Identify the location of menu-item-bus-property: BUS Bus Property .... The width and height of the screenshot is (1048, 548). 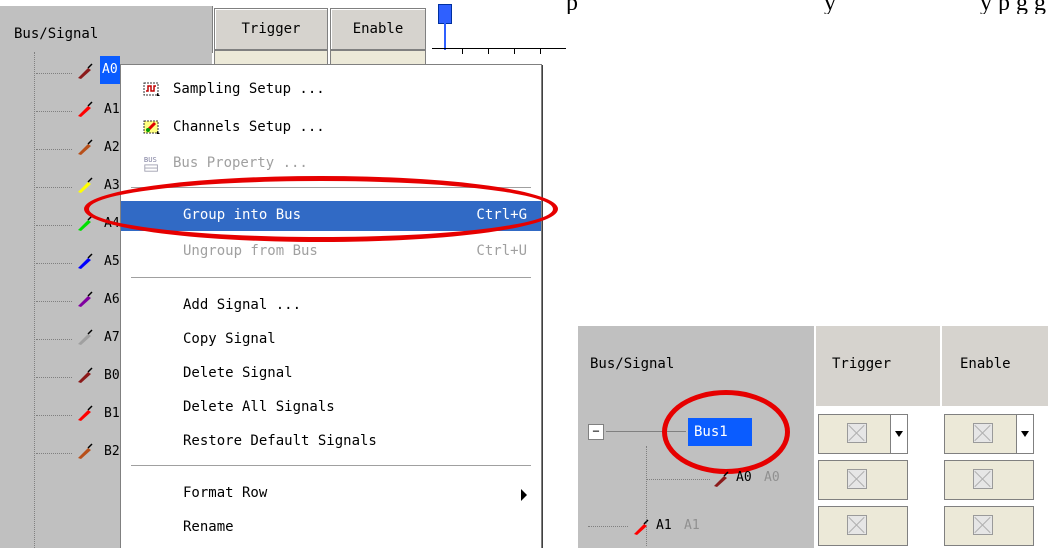
(331, 164).